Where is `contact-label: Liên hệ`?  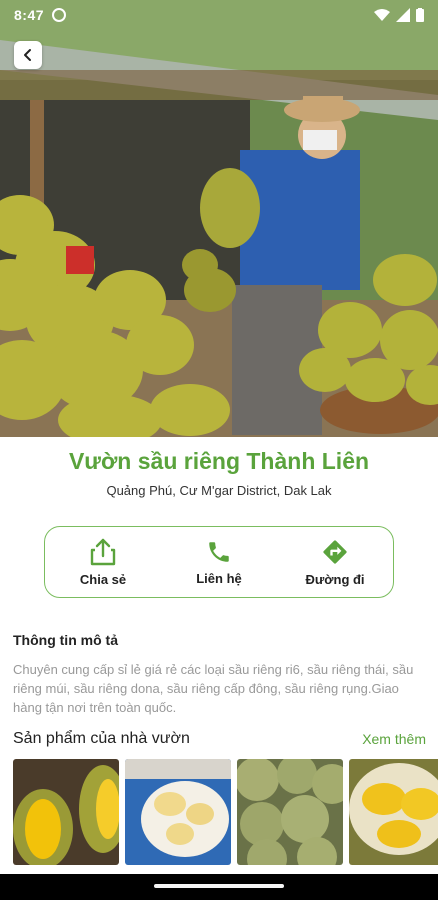 contact-label: Liên hệ is located at coordinates (219, 578).